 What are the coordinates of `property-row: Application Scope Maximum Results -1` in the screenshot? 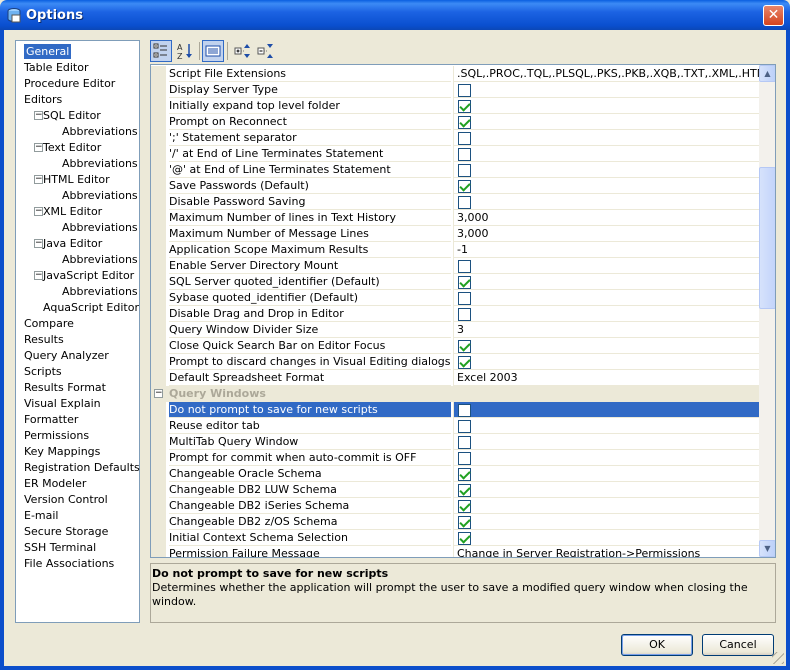 It's located at (455, 250).